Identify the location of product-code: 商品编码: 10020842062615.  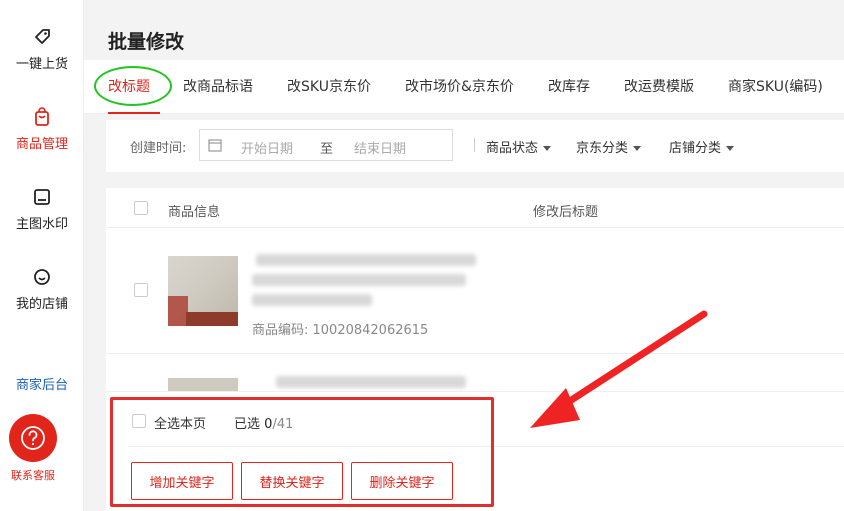
(340, 330).